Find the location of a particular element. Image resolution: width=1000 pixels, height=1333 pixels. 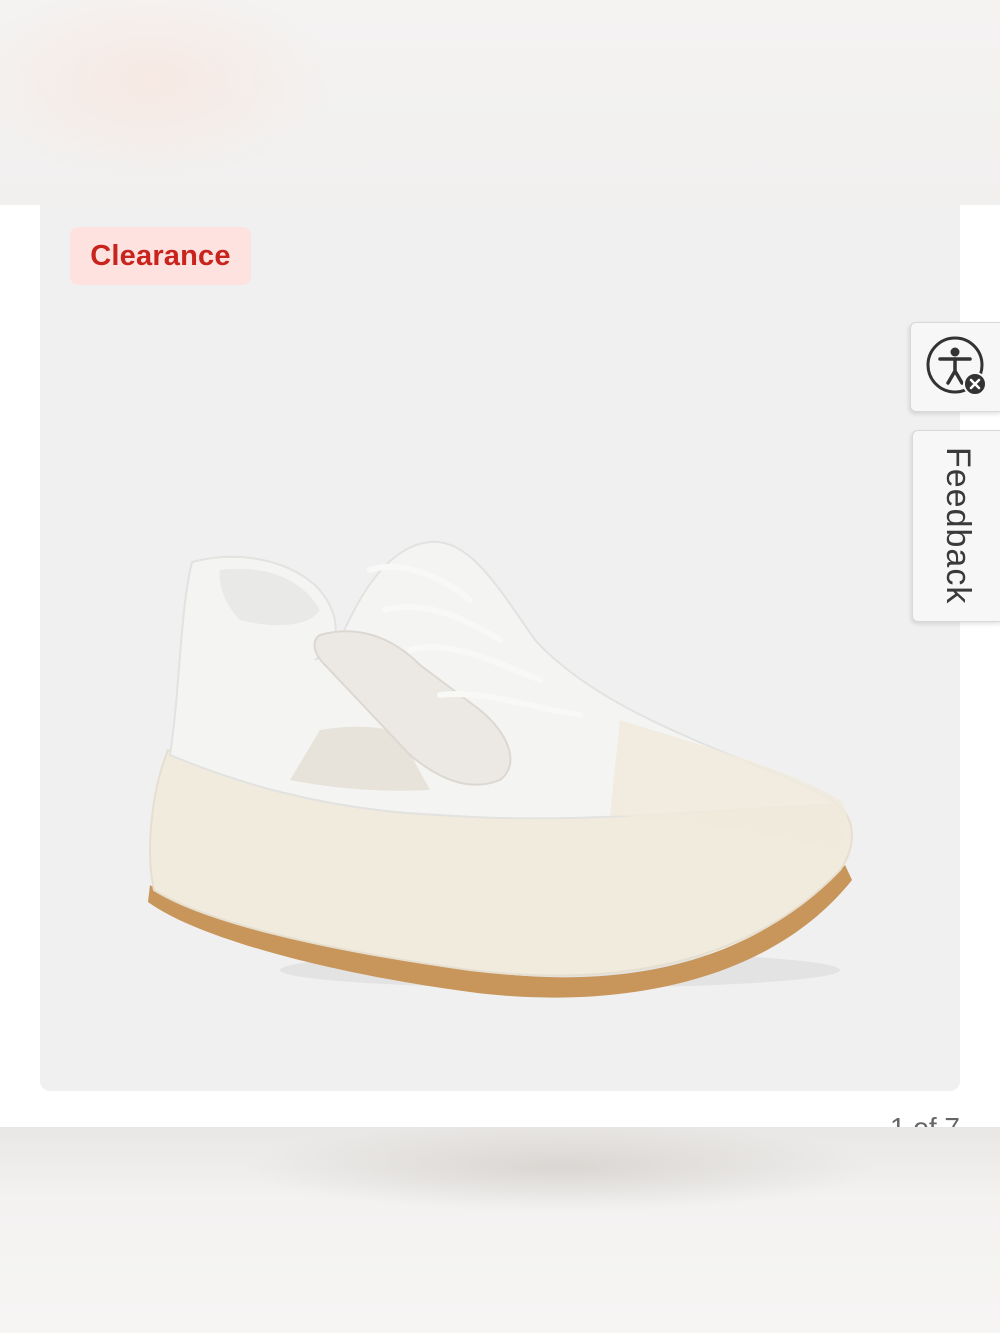

feedback-label: Feedback is located at coordinates (958, 526).